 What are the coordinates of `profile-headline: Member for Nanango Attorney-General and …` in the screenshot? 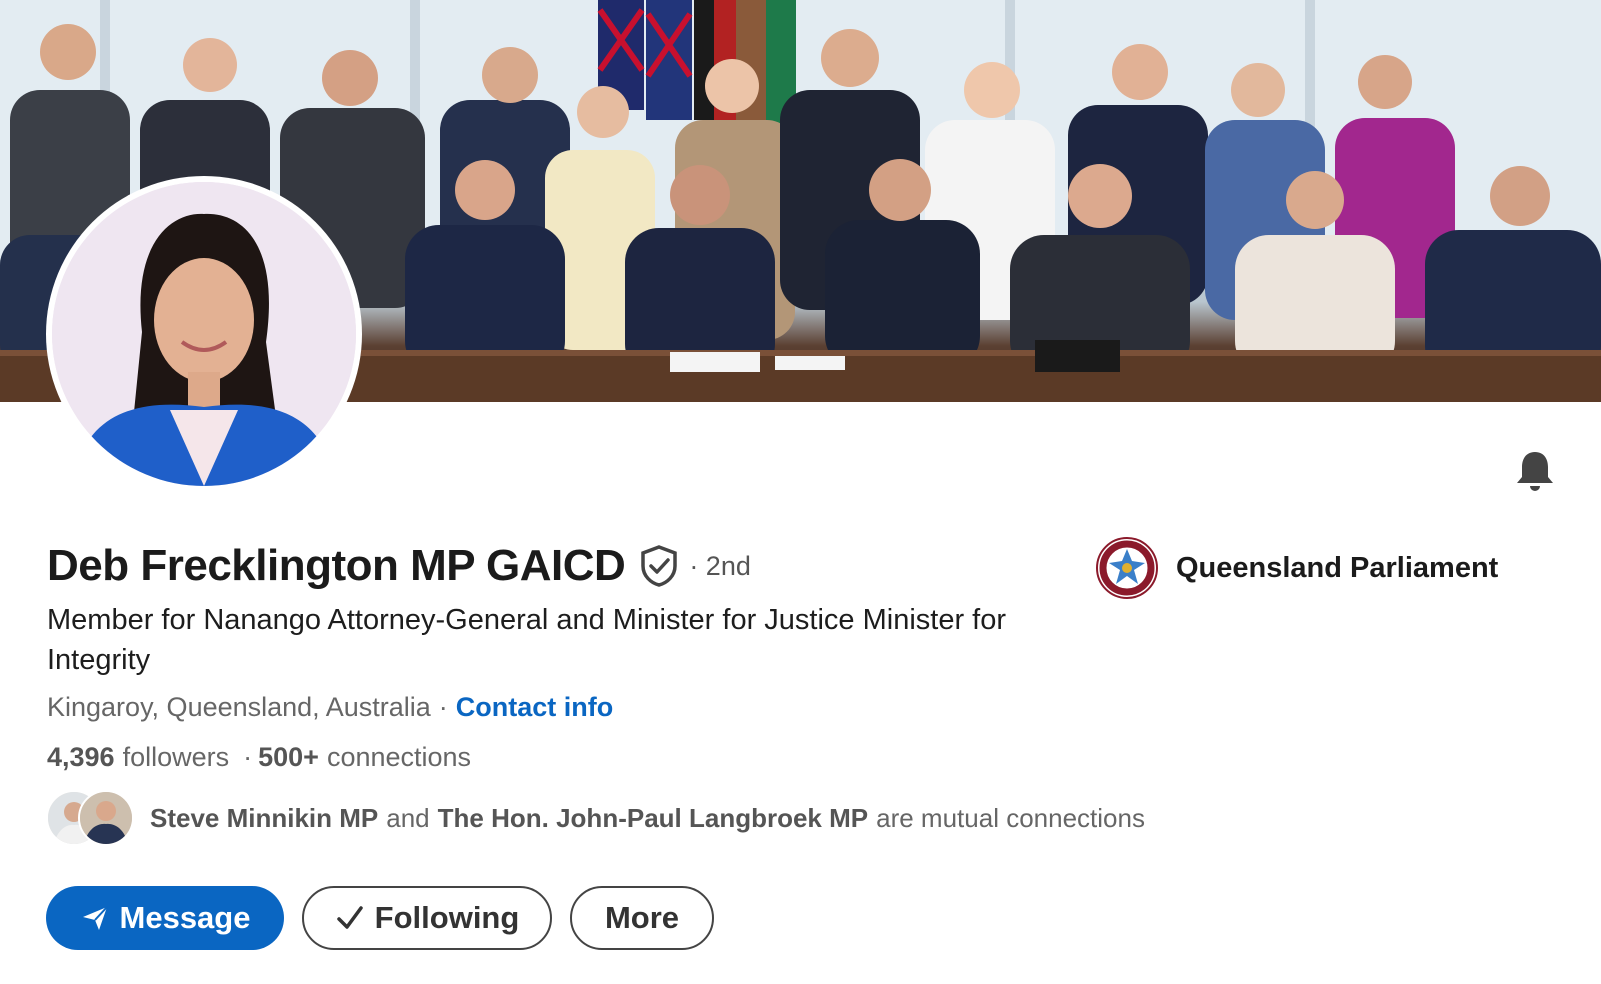 It's located at (527, 640).